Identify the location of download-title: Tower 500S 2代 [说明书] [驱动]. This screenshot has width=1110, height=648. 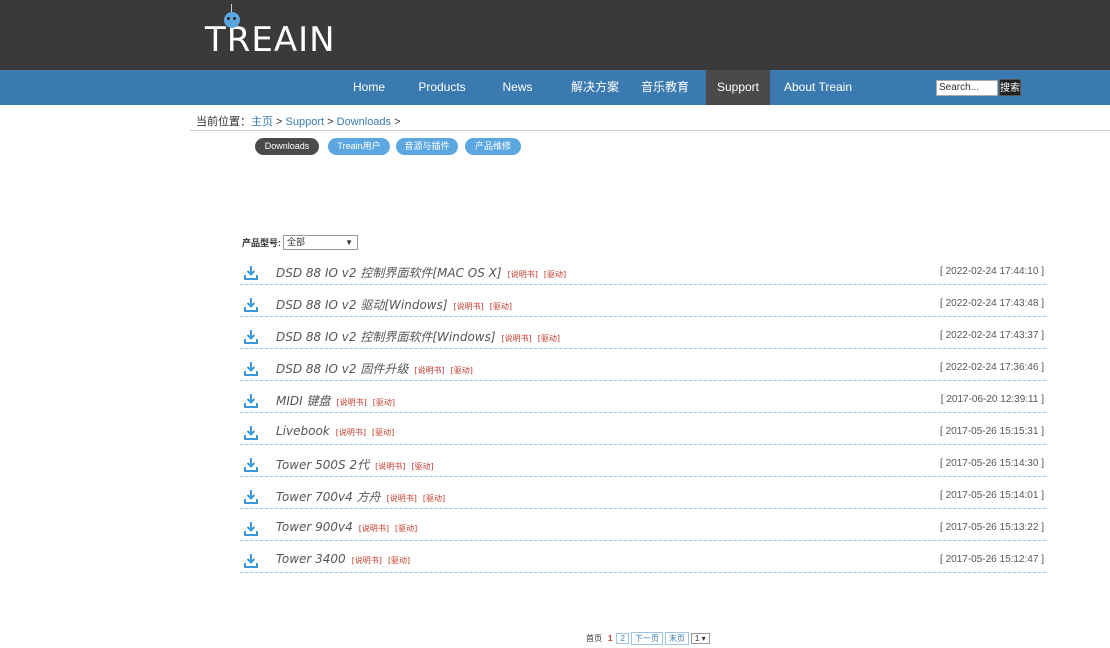
(358, 464).